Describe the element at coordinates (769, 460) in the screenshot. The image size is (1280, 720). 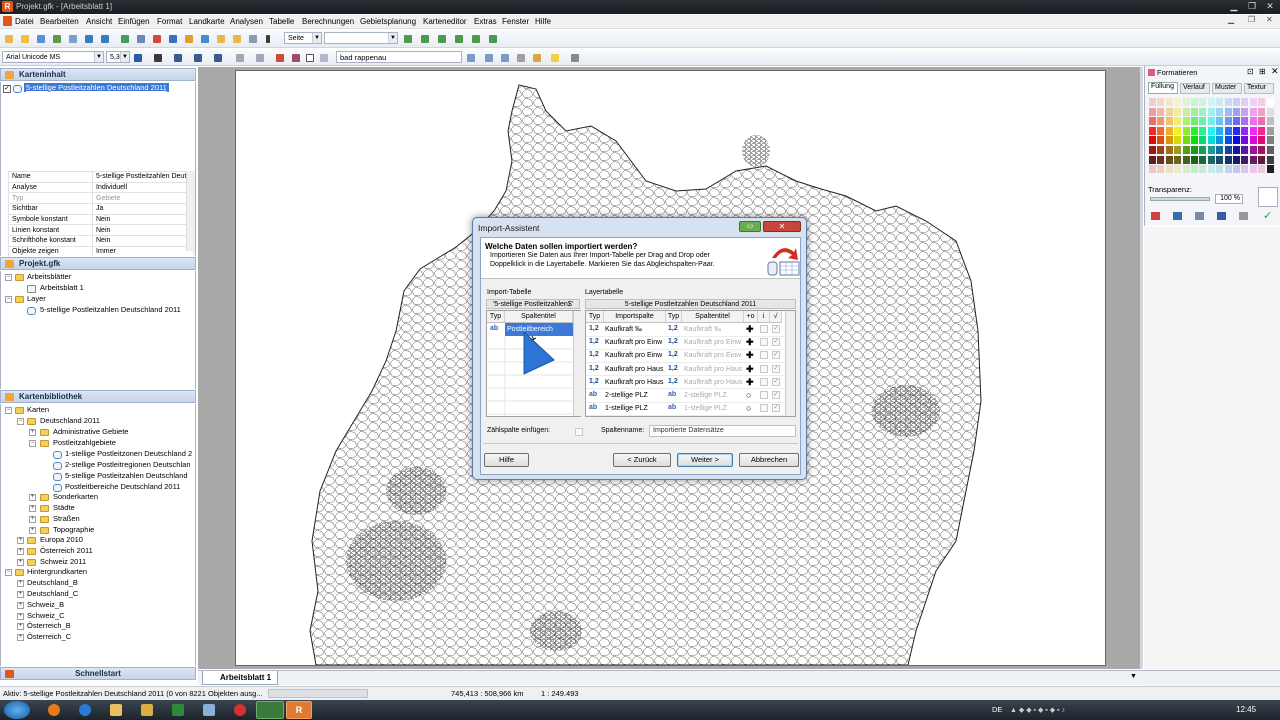
I see `cancel-button: Abbrechen` at that location.